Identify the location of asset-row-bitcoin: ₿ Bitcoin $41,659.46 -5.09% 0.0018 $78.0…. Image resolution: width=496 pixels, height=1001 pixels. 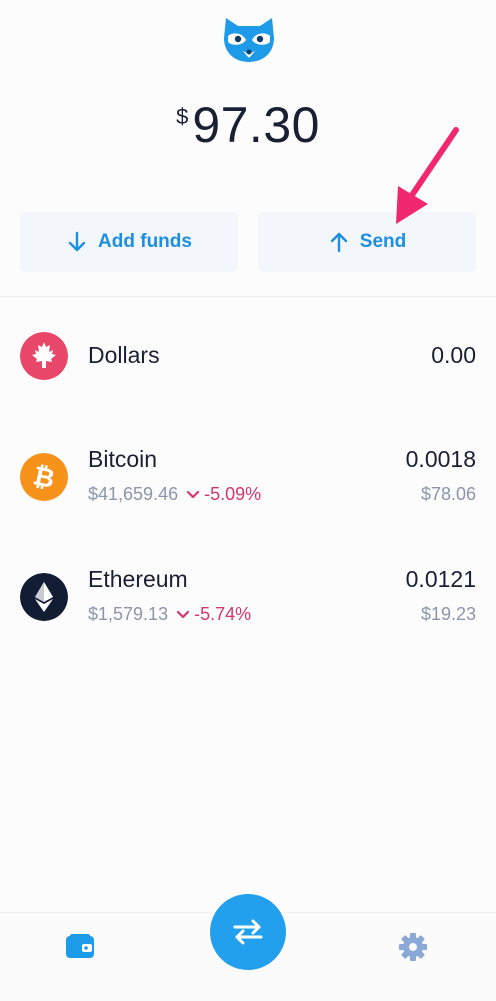
(248, 479).